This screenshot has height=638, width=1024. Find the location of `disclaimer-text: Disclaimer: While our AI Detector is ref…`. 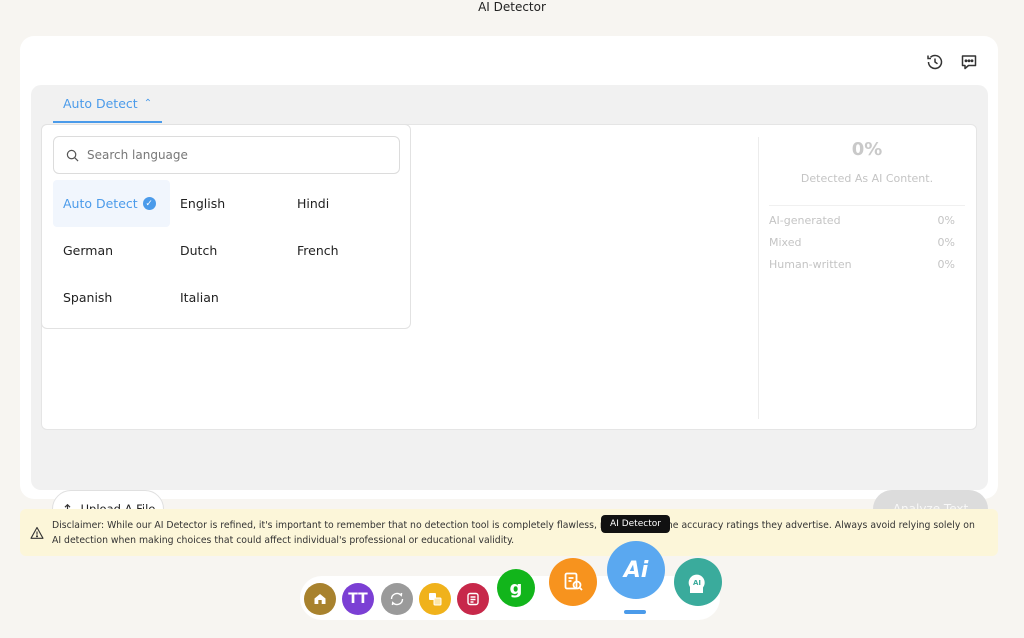

disclaimer-text: Disclaimer: While our AI Detector is ref… is located at coordinates (513, 532).